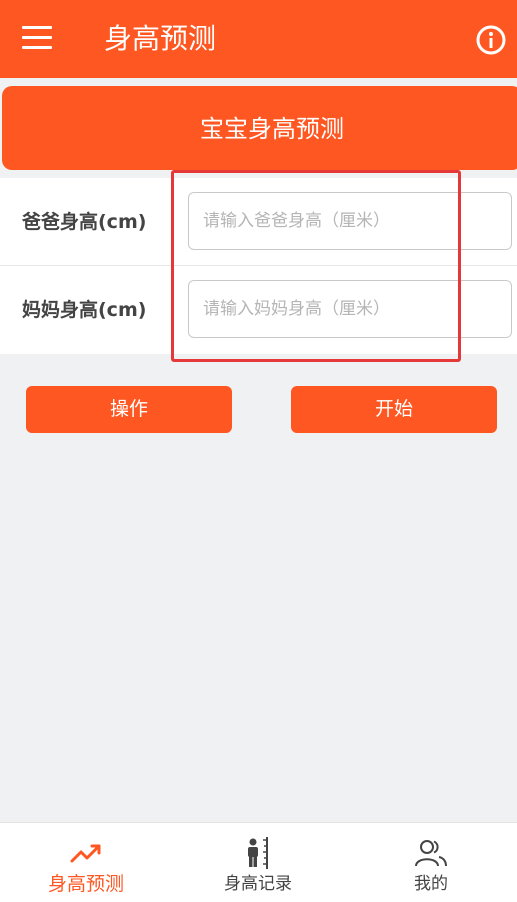  What do you see at coordinates (37, 38) in the screenshot?
I see `menu-icon` at bounding box center [37, 38].